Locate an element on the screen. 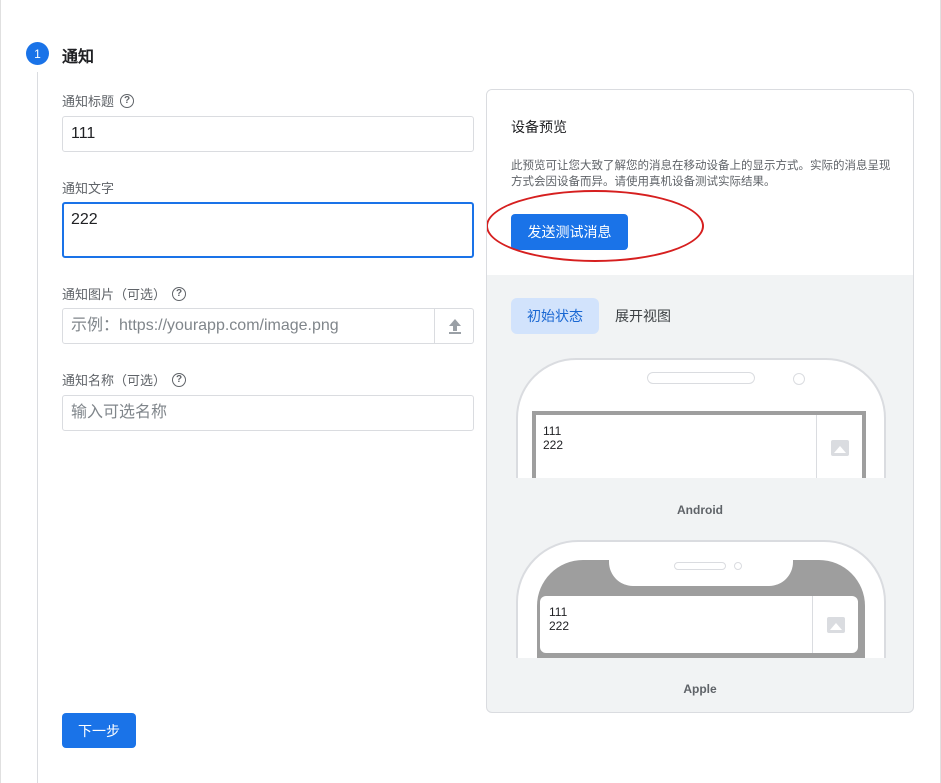 The width and height of the screenshot is (941, 783). image-field-label: 通知图片（可选） ? is located at coordinates (124, 293).